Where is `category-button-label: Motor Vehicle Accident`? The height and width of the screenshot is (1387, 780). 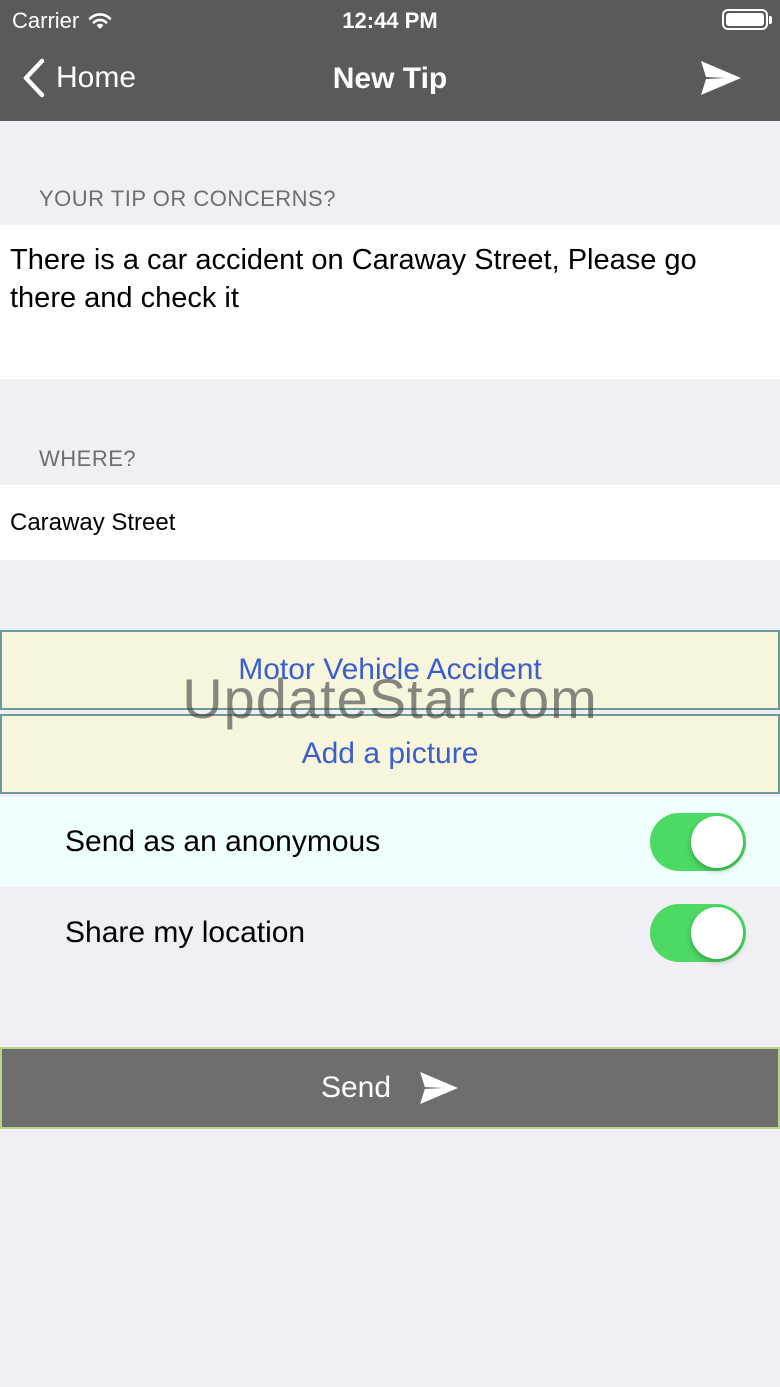 category-button-label: Motor Vehicle Accident is located at coordinates (390, 669).